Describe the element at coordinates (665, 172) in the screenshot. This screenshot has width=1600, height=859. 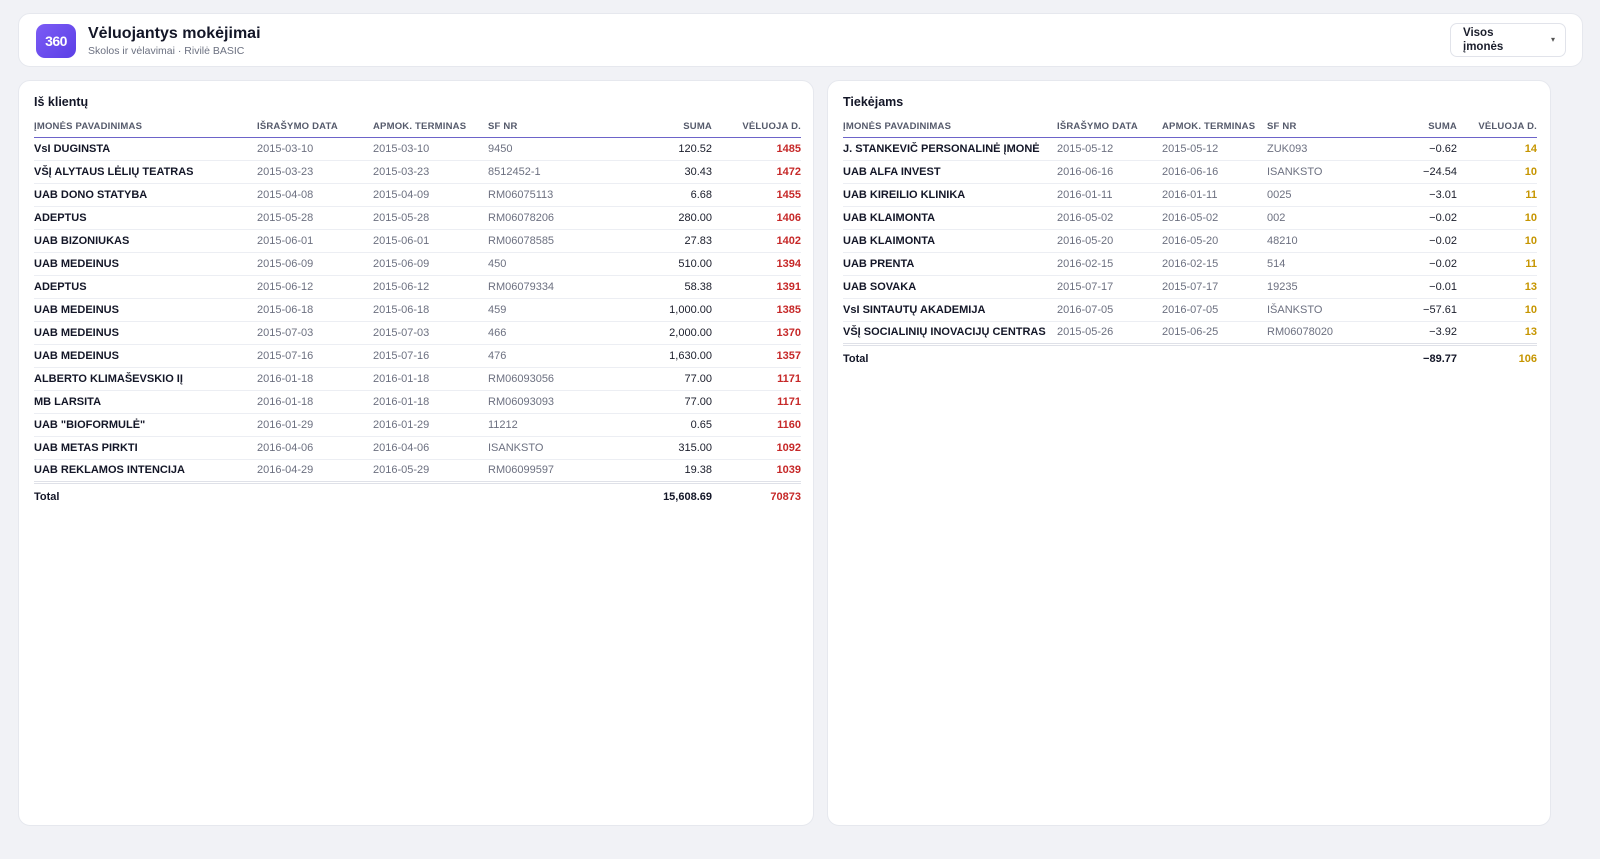
I see `amount-cell: 30.43` at that location.